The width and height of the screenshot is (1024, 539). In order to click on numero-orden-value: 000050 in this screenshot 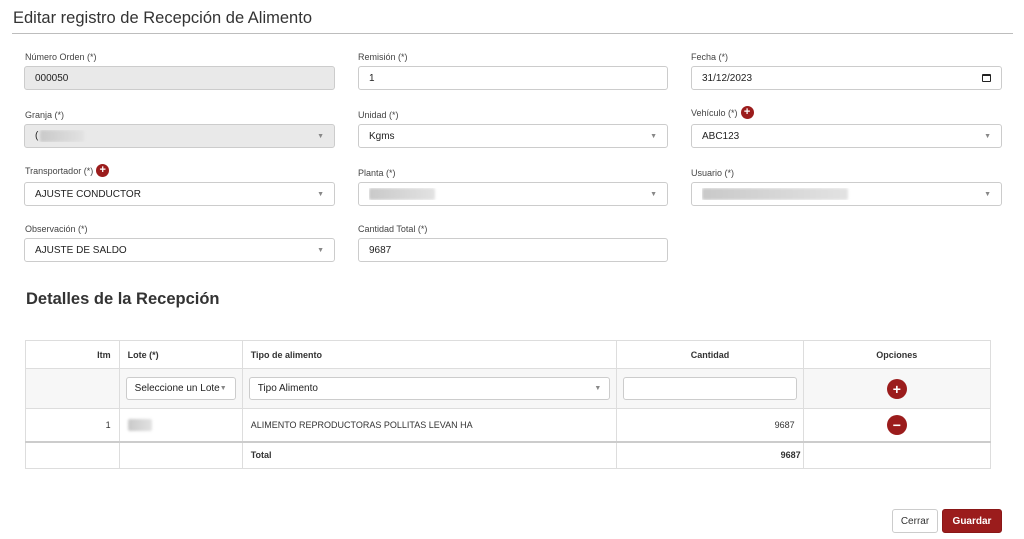, I will do `click(52, 78)`.